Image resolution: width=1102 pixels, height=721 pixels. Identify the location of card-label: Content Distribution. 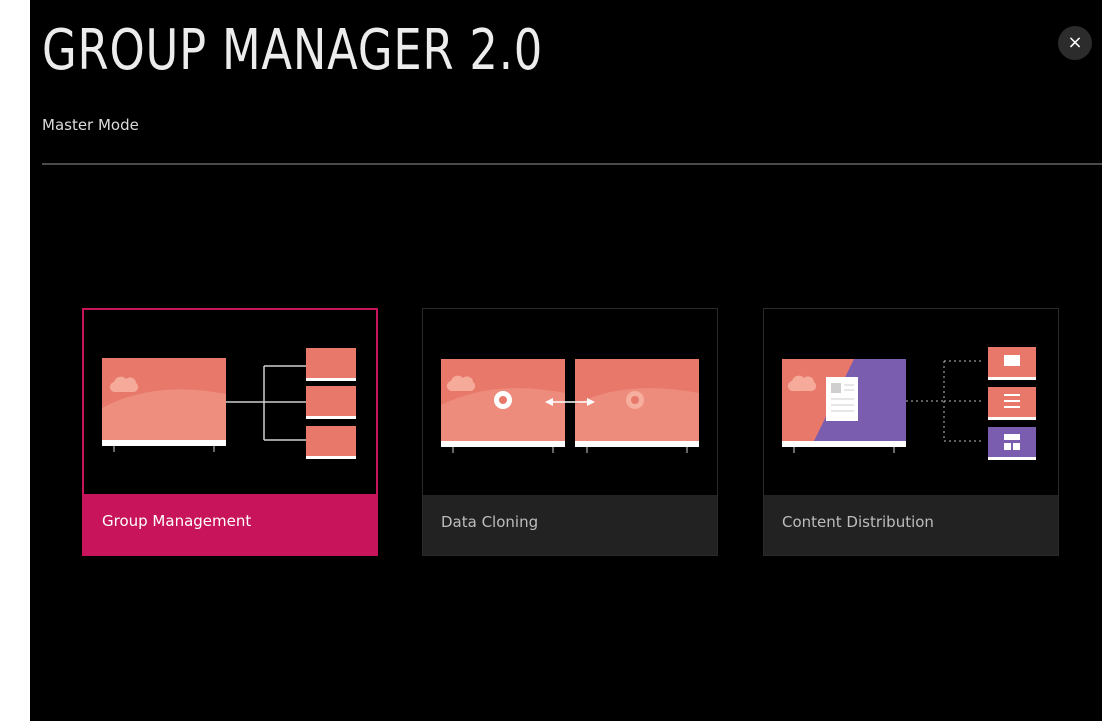
(858, 522).